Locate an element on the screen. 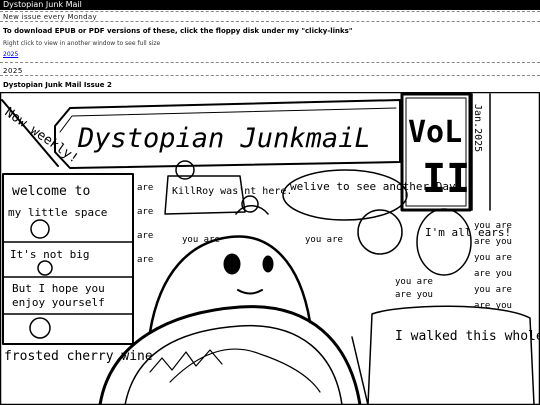  left-panel-line2: my little space is located at coordinates (57, 212).